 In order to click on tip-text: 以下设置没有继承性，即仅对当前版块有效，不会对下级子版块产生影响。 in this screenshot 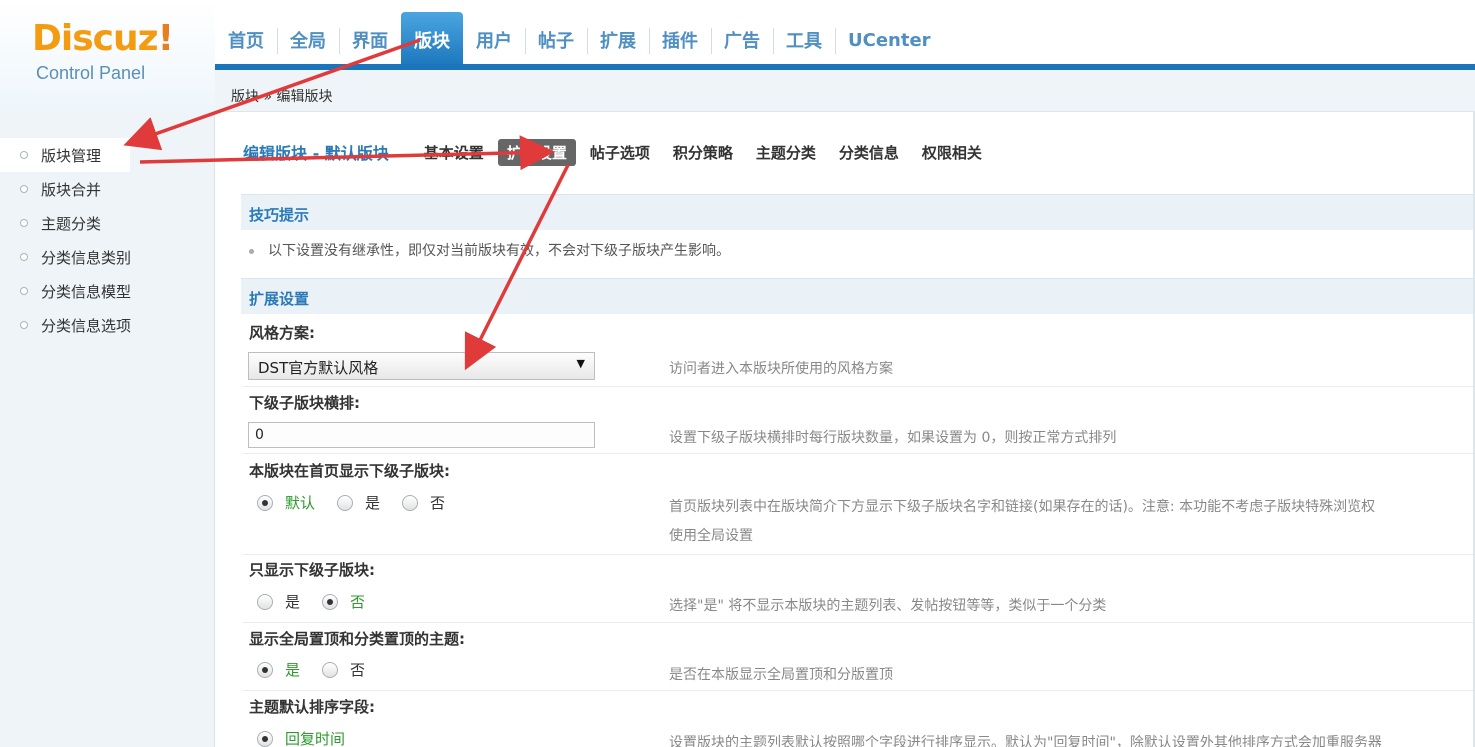, I will do `click(489, 250)`.